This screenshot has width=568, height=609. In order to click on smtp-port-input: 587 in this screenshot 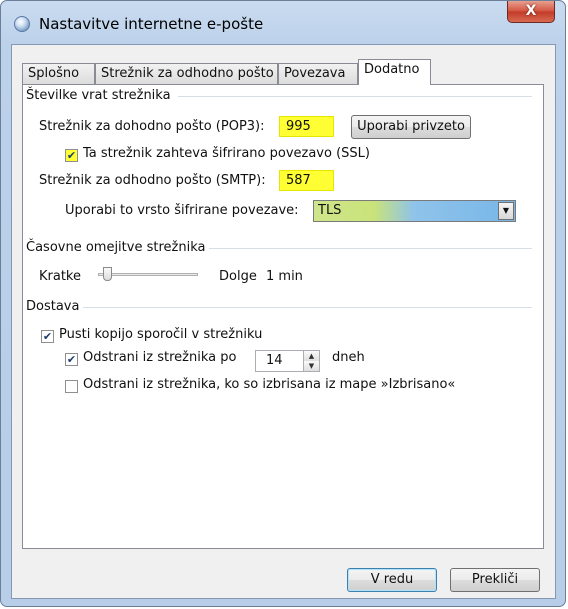, I will do `click(306, 180)`.